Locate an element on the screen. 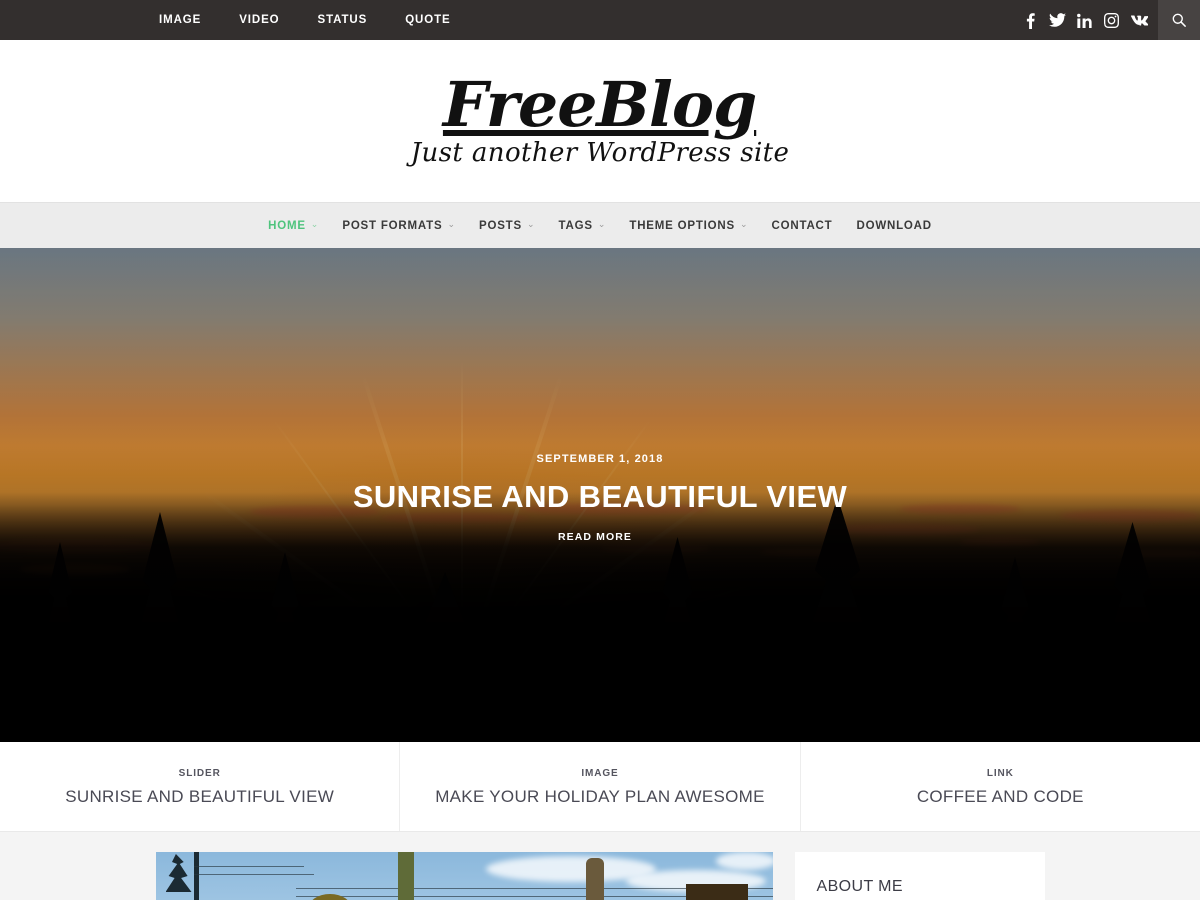 The height and width of the screenshot is (900, 1200). sign-shape is located at coordinates (716, 892).